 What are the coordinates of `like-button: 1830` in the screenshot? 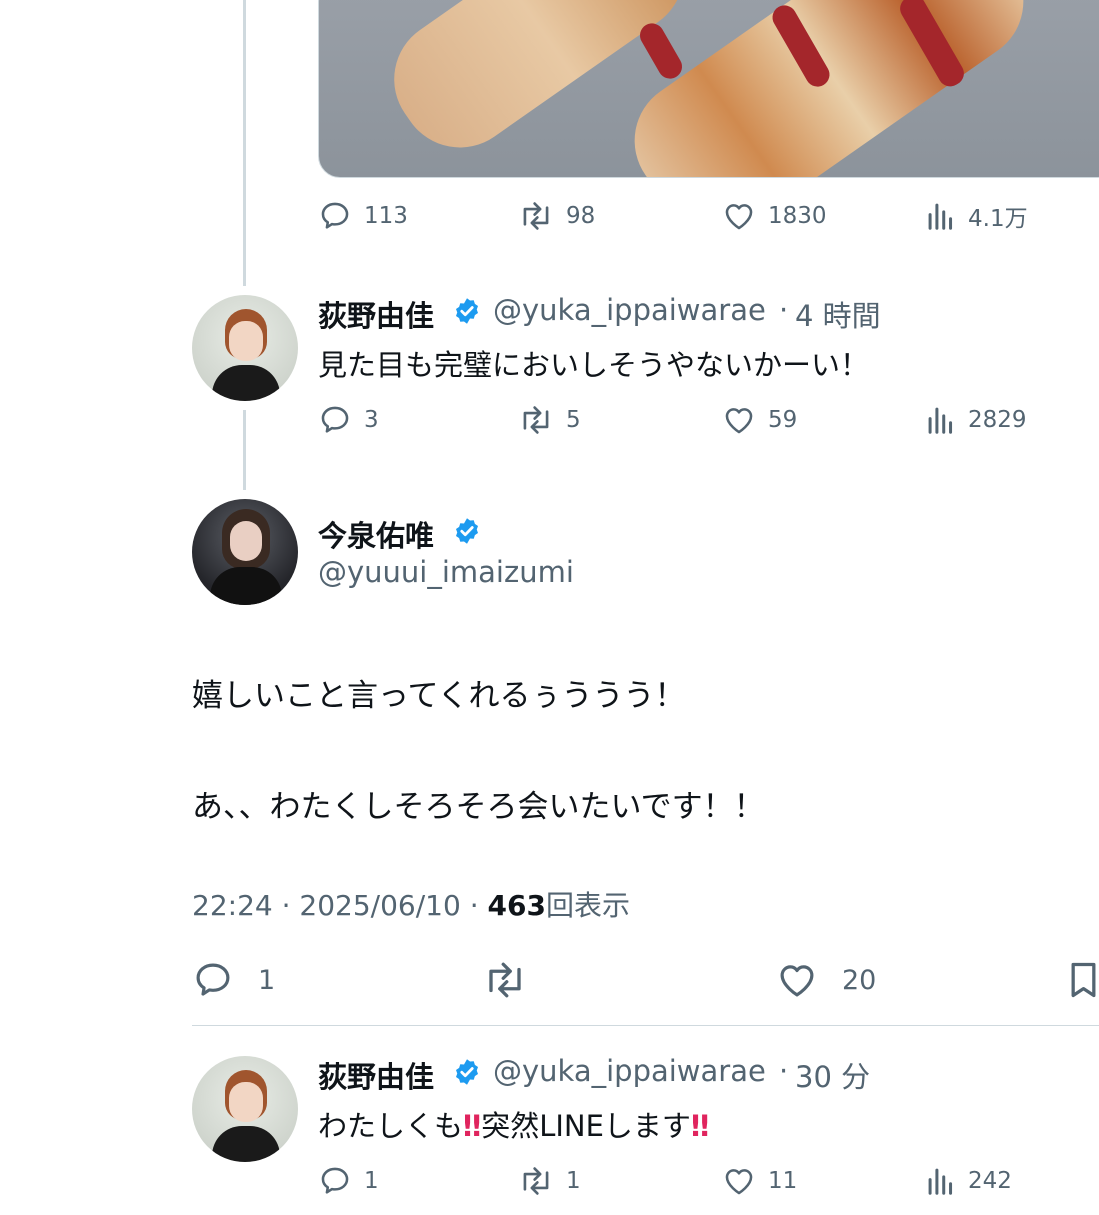 It's located at (774, 216).